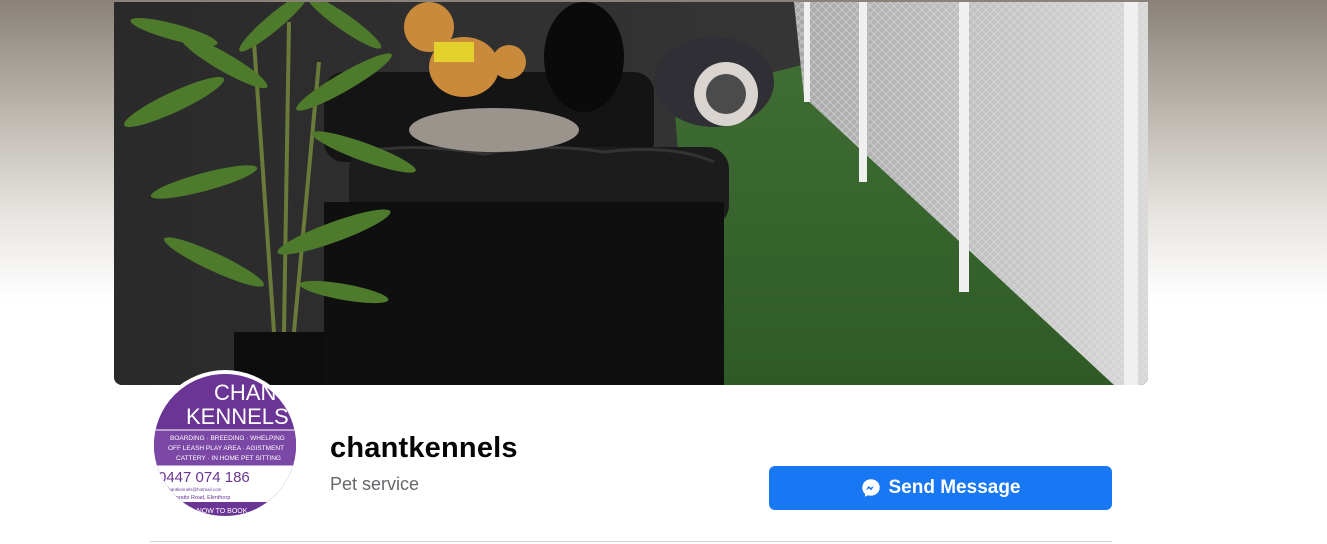 This screenshot has height=544, width=1327. Describe the element at coordinates (226, 448) in the screenshot. I see `logo-services-line2: OFF LEASH PLAY AREA · AGISTMENT` at that location.